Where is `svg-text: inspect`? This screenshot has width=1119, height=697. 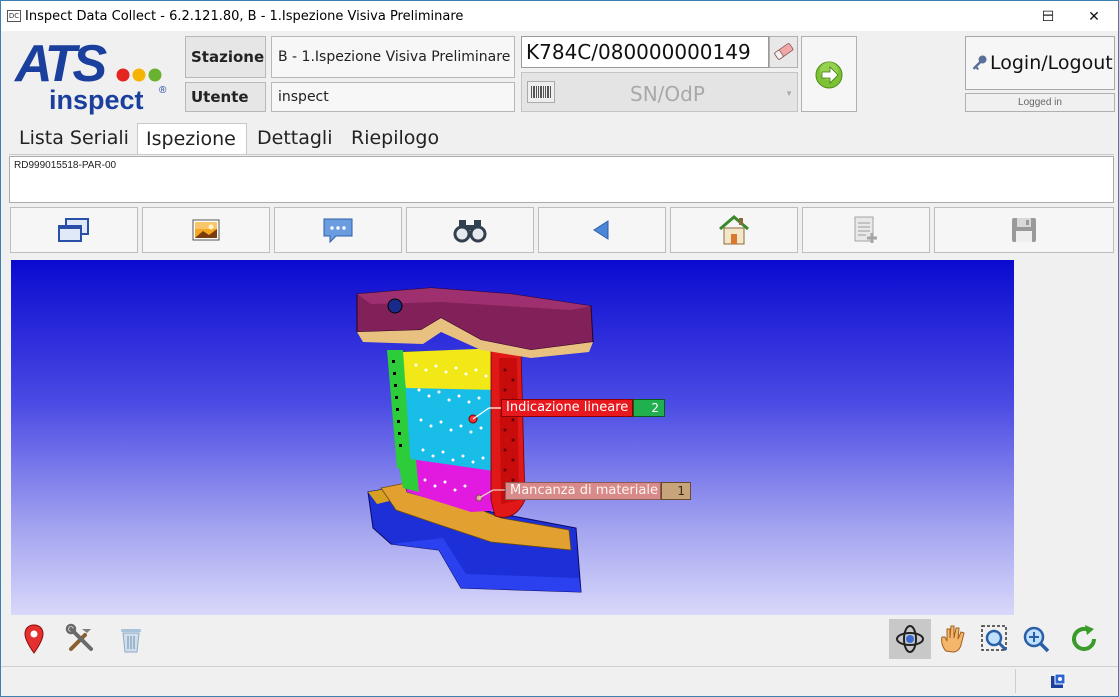
svg-text: inspect is located at coordinates (96, 100).